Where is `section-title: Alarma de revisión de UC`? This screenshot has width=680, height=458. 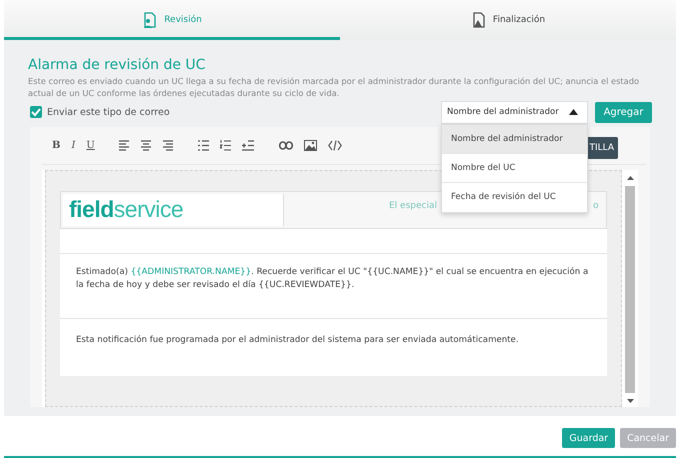
section-title: Alarma de revisión de UC is located at coordinates (117, 65).